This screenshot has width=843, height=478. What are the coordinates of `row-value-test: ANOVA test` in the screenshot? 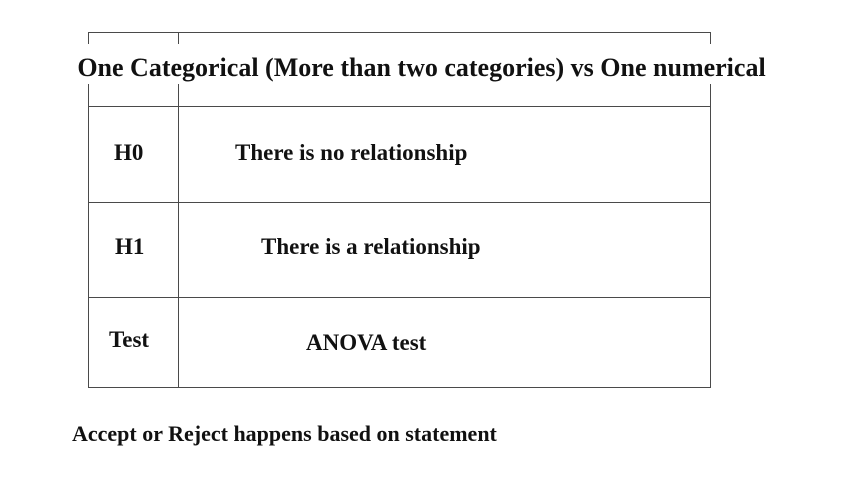 It's located at (366, 342).